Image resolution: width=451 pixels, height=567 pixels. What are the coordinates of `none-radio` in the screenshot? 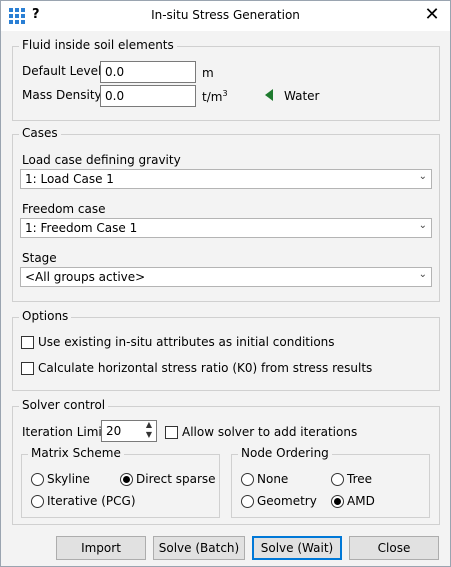 It's located at (247, 479).